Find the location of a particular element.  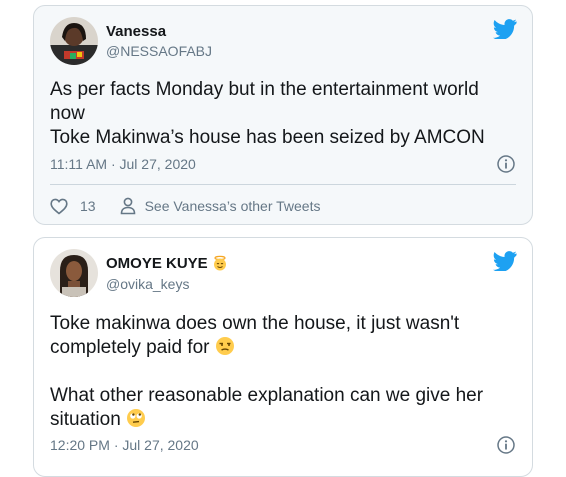

tweet-actions: 13 See Vanessa’s other Tweets is located at coordinates (185, 206).